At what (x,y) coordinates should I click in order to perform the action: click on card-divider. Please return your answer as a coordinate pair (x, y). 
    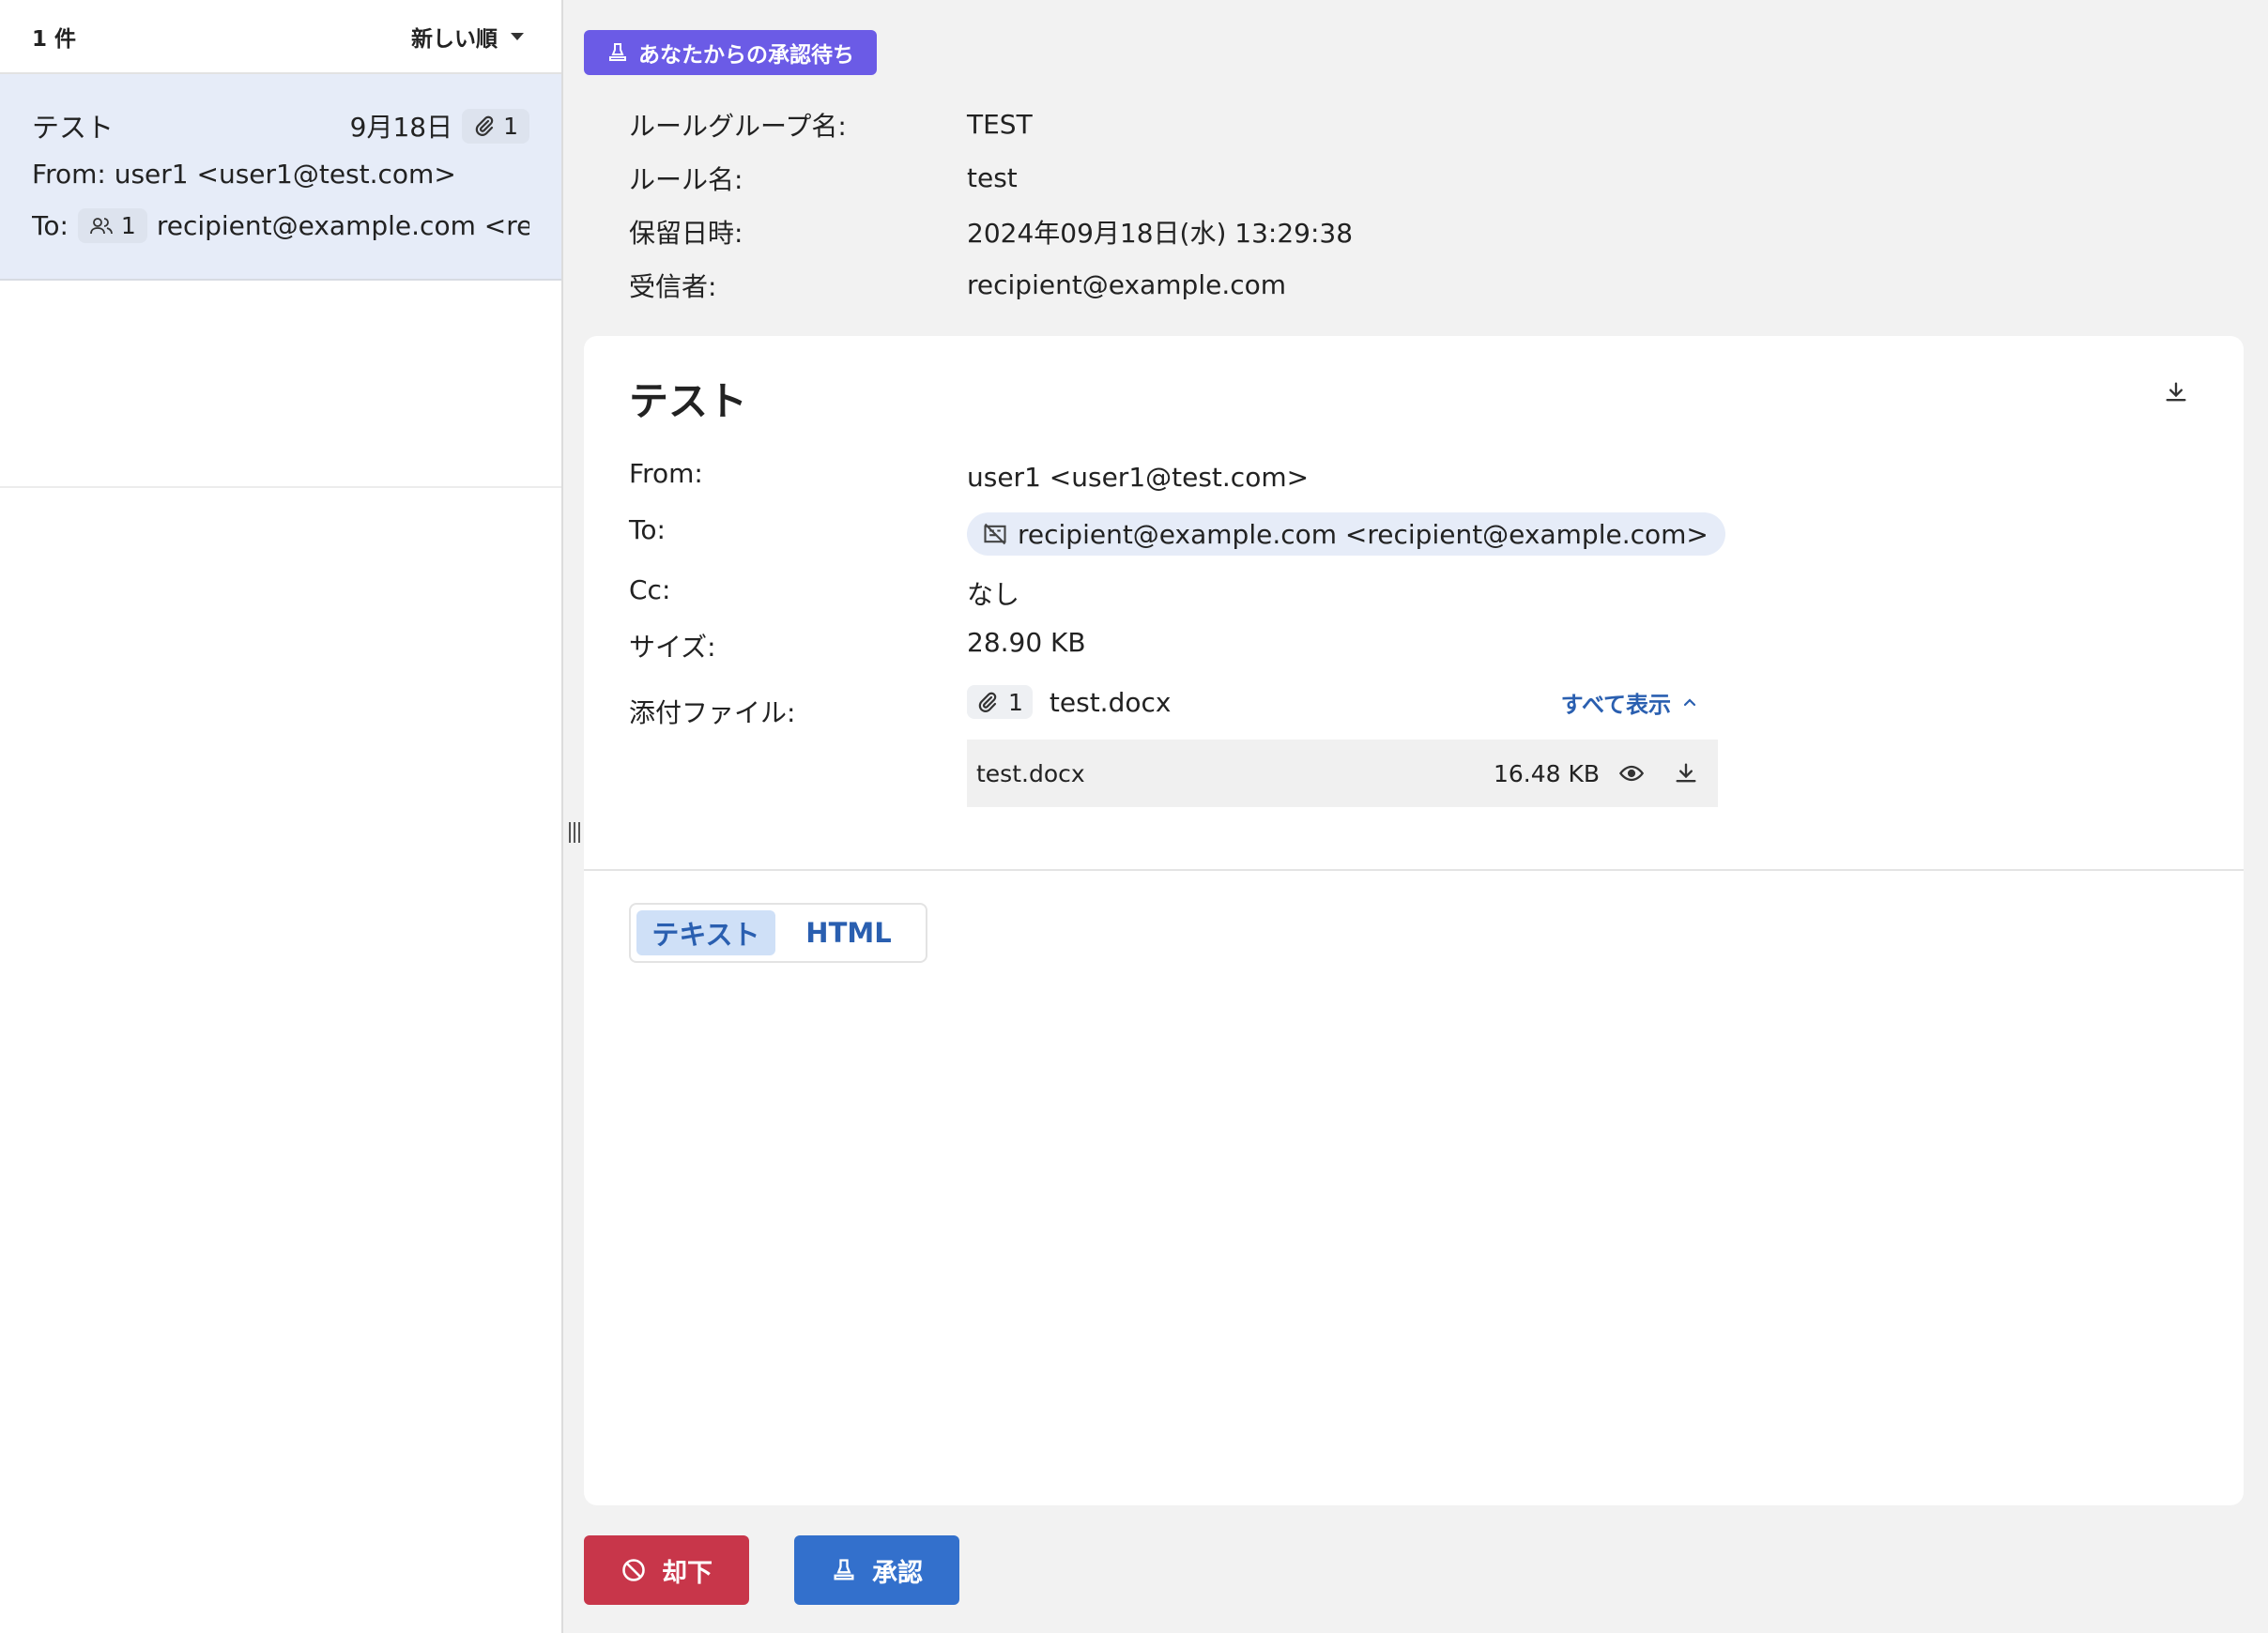
    Looking at the image, I should click on (1414, 870).